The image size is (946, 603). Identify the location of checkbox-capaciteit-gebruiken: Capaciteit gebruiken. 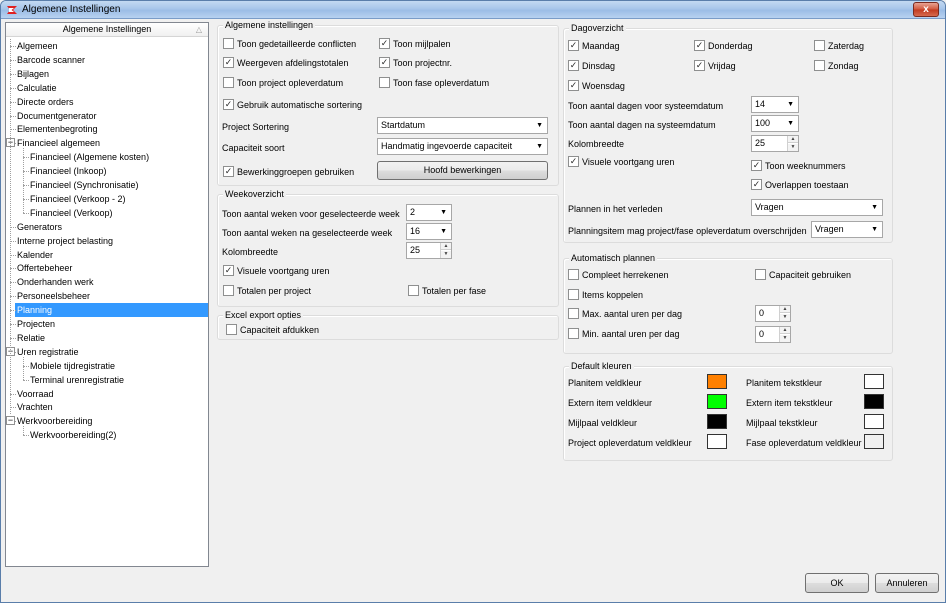
(803, 275).